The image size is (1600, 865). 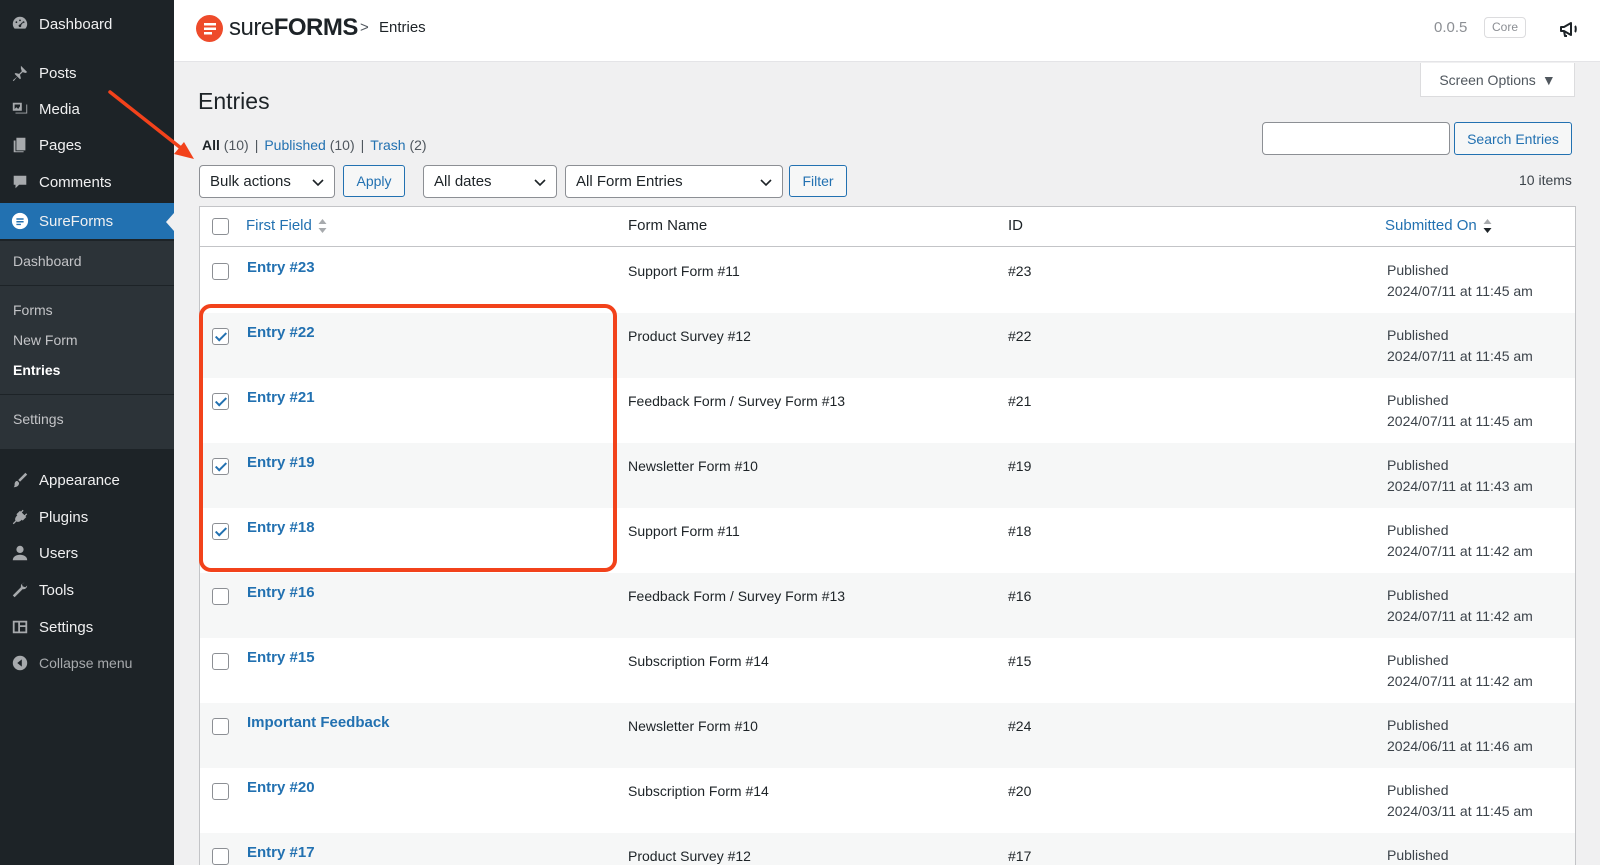 I want to click on screen-options-button: Screen Options ▼, so click(x=1497, y=80).